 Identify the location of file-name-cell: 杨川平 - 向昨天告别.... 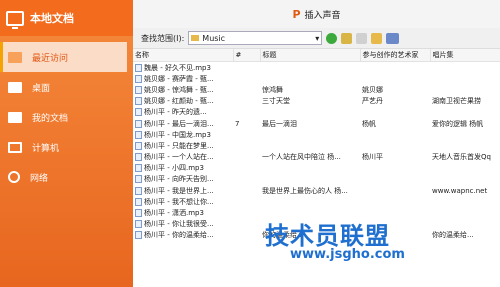
(183, 179).